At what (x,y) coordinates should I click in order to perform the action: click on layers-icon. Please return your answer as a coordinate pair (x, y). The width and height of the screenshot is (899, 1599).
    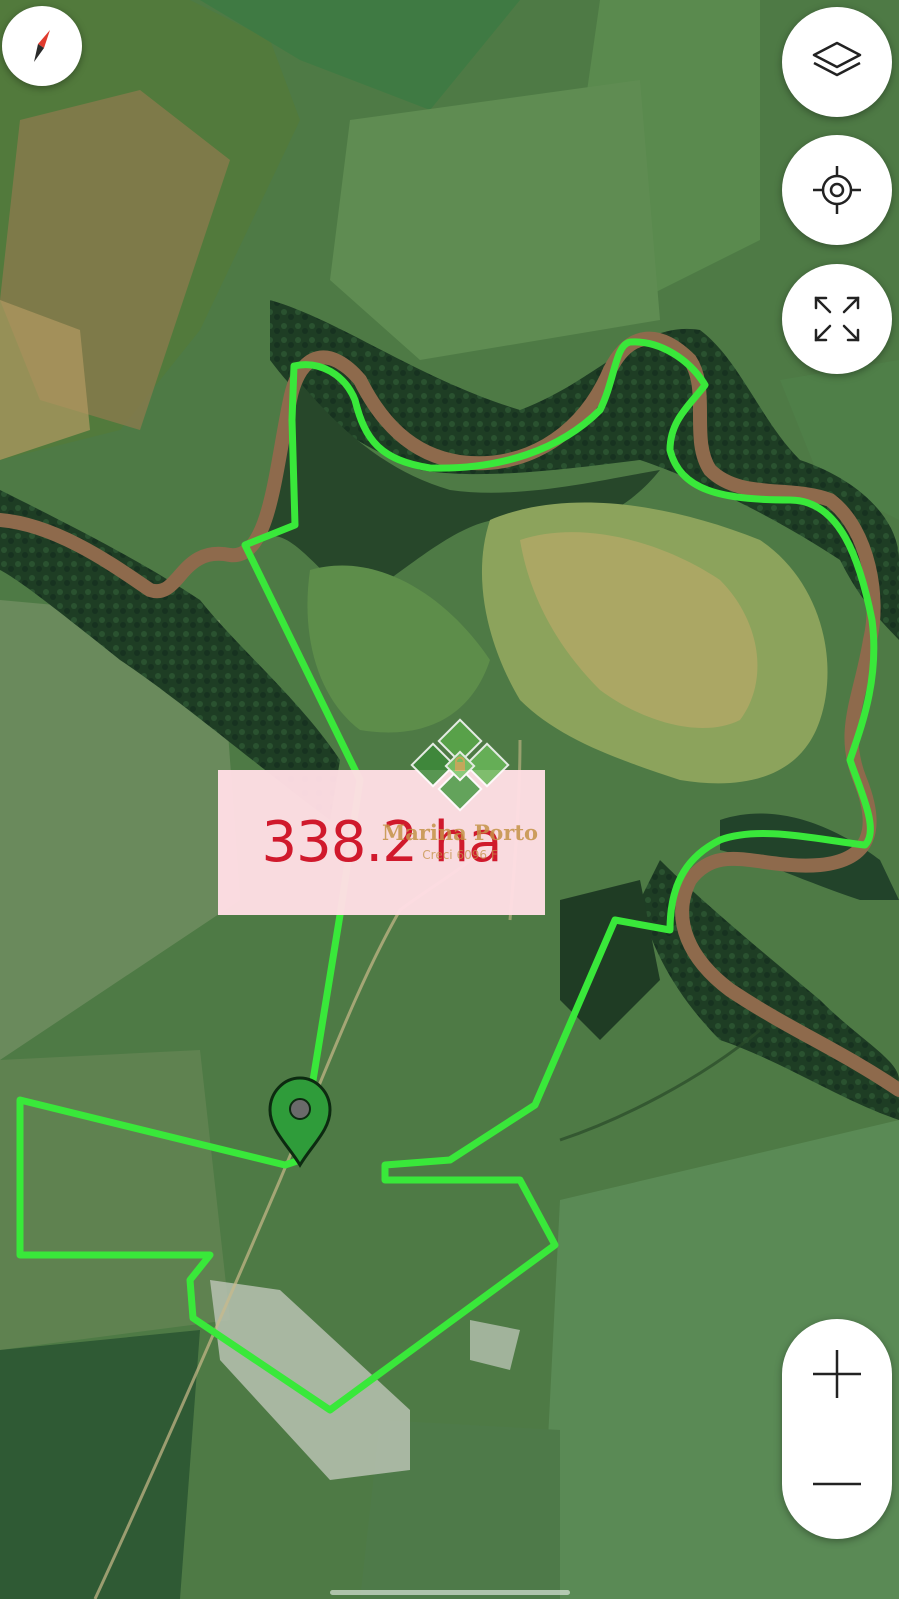
    Looking at the image, I should click on (837, 59).